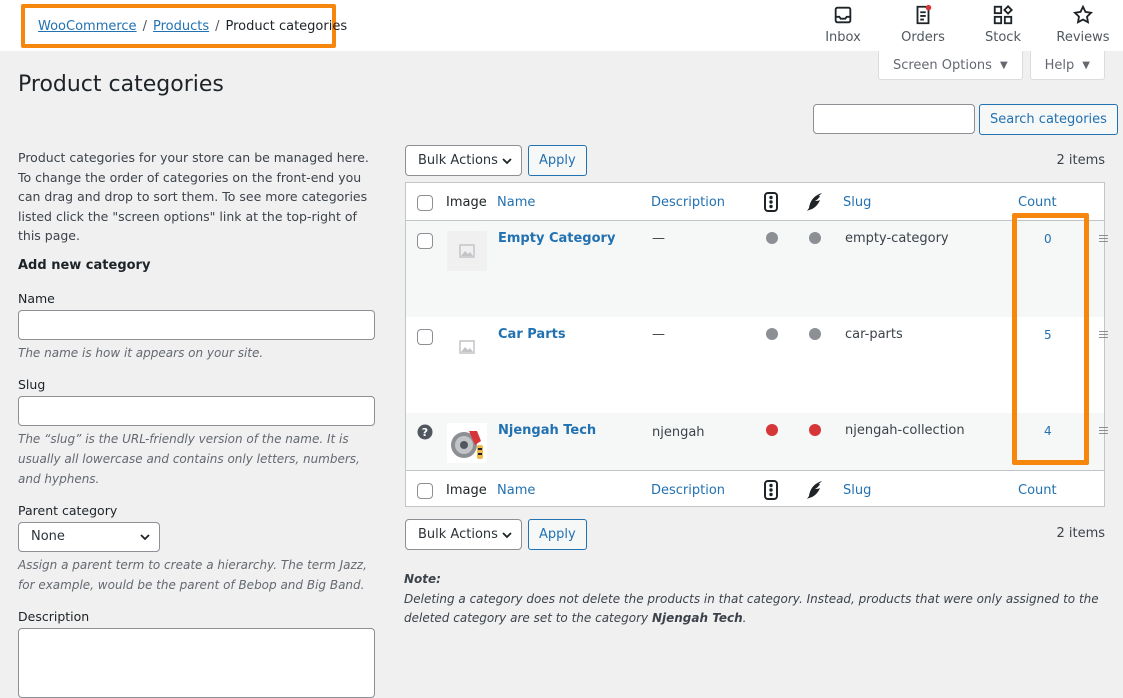  I want to click on chevron-down-icon, so click(145, 536).